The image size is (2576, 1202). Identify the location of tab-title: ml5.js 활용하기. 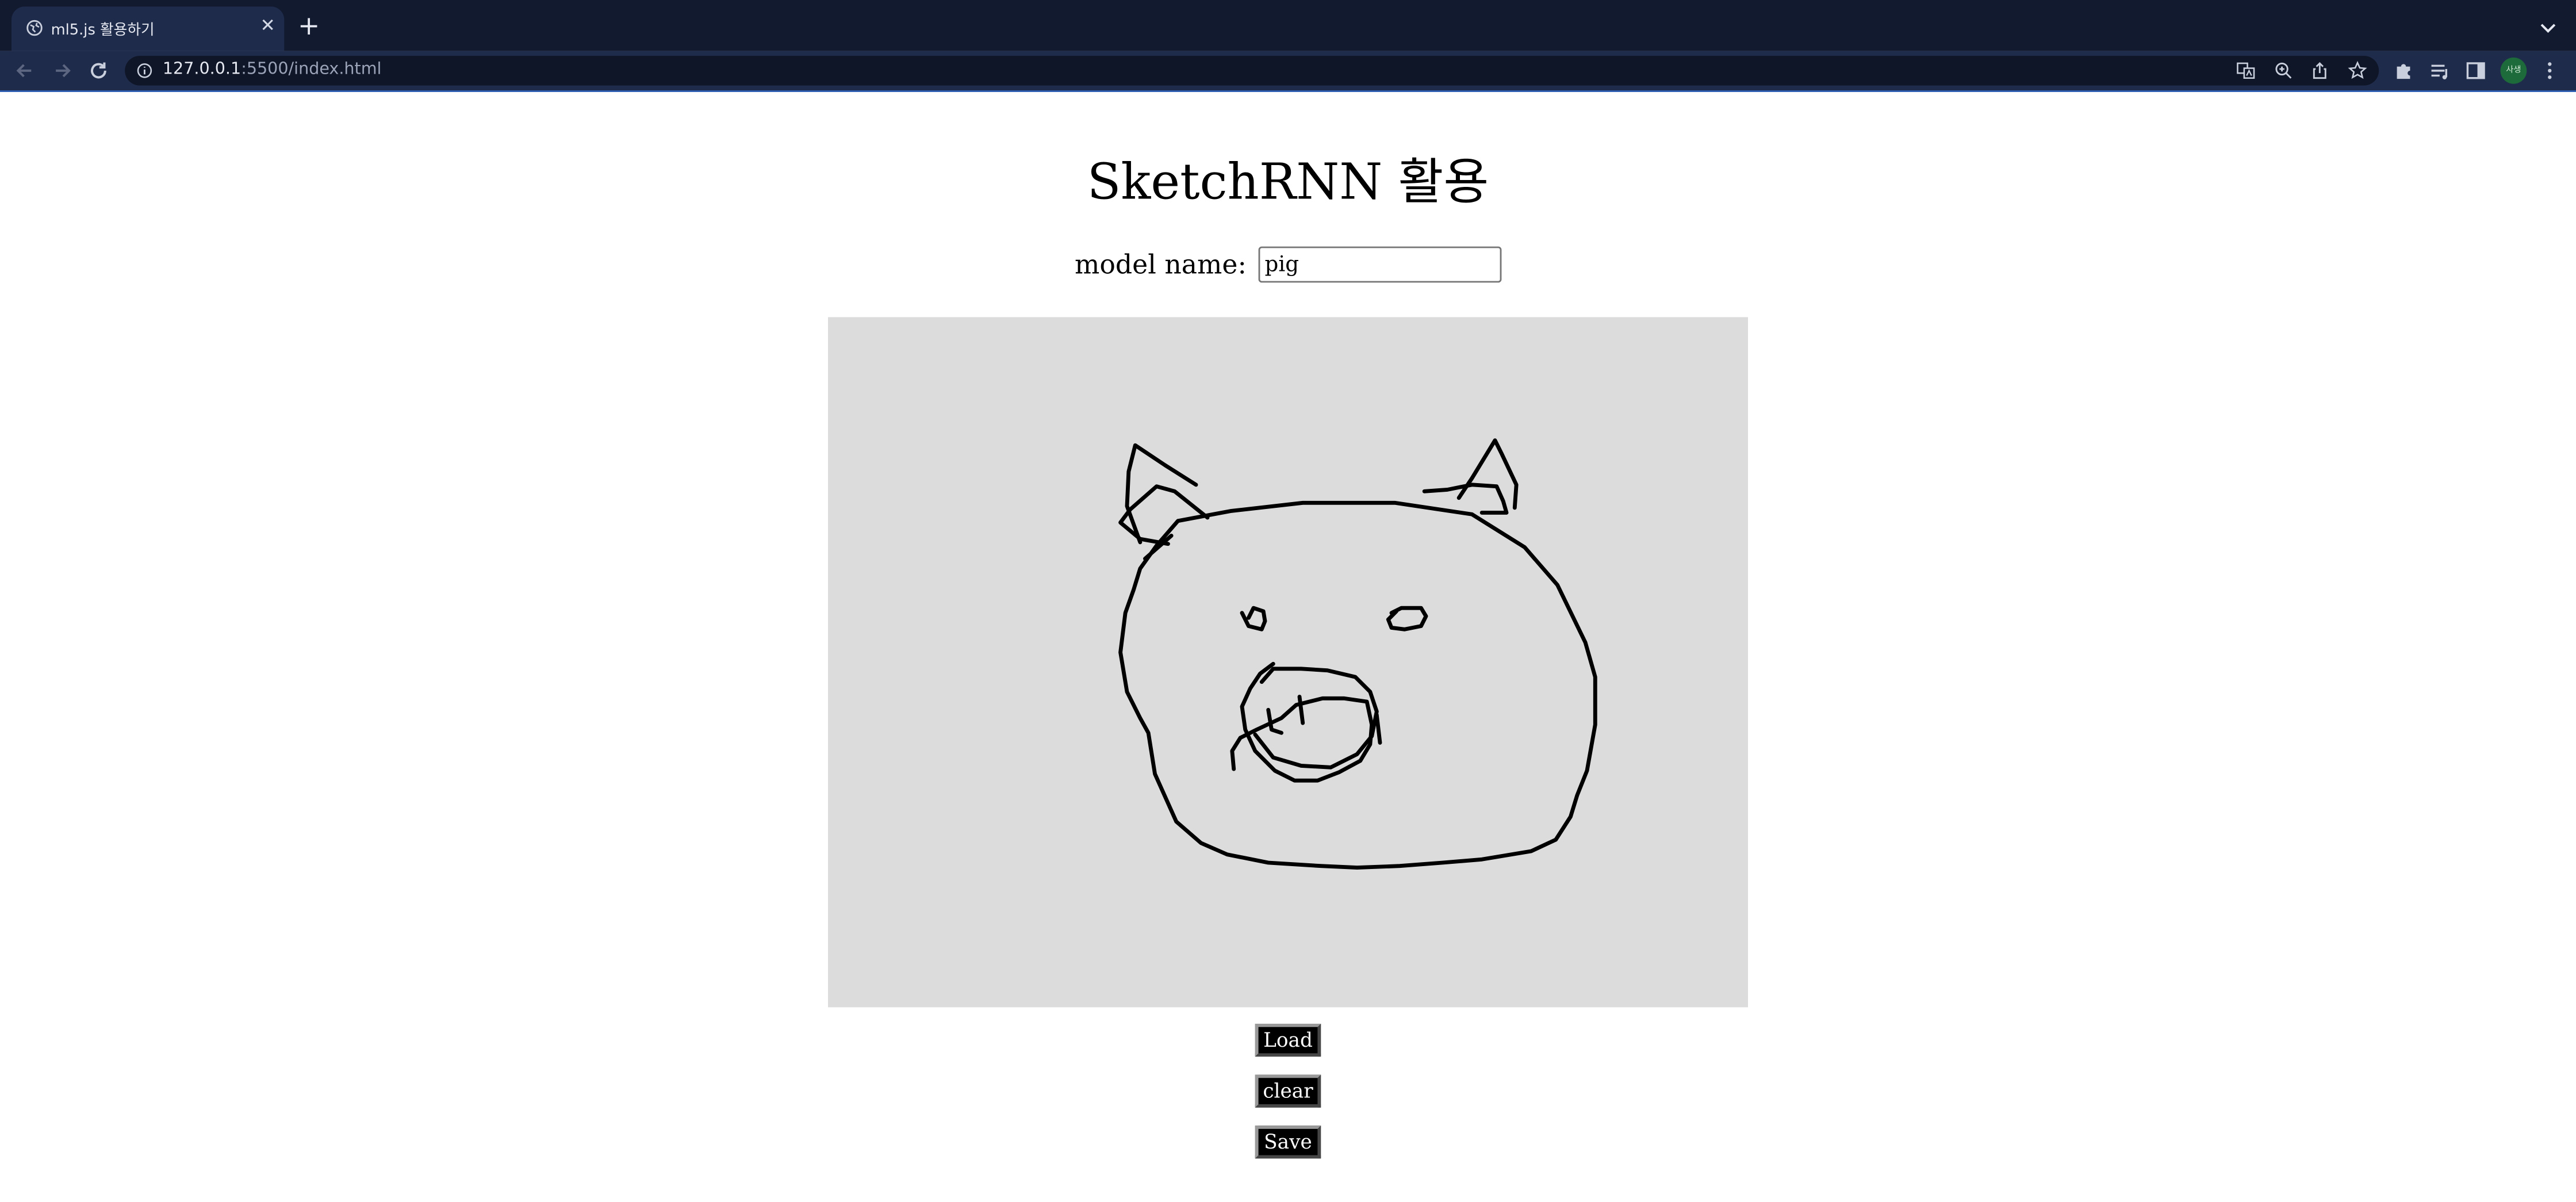
(103, 31).